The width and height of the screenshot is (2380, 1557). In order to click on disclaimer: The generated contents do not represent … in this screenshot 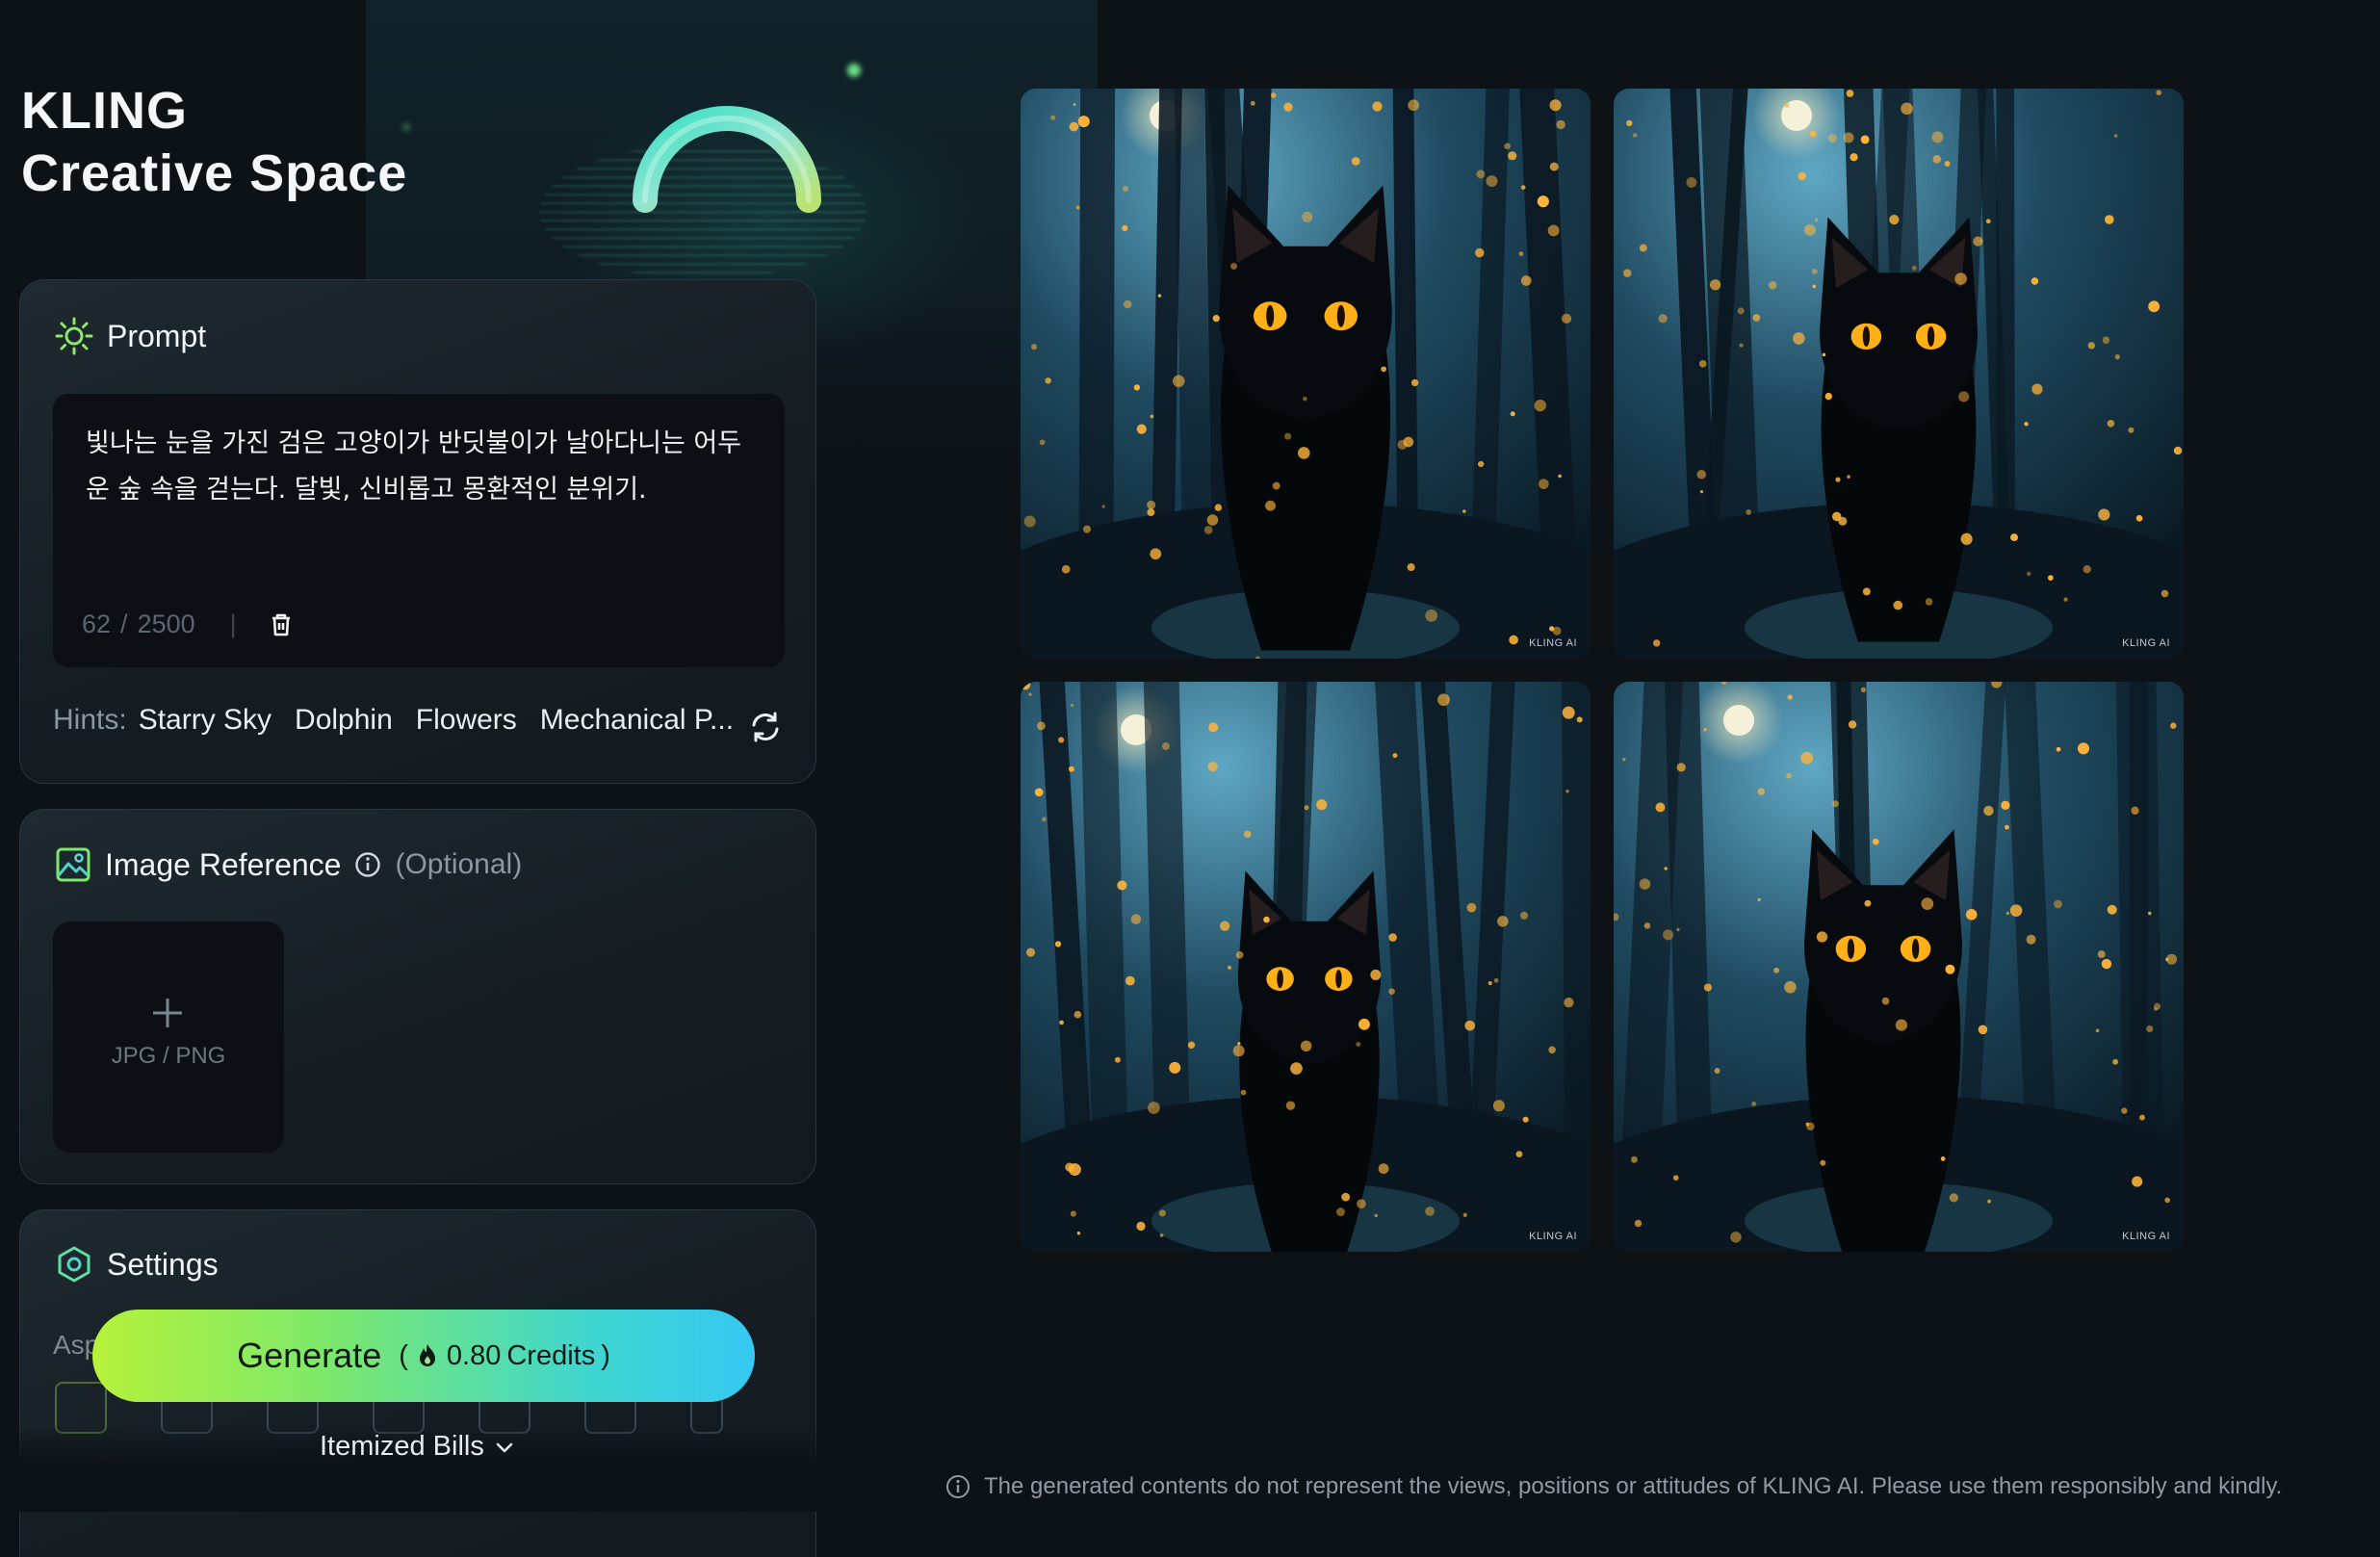, I will do `click(1614, 1486)`.